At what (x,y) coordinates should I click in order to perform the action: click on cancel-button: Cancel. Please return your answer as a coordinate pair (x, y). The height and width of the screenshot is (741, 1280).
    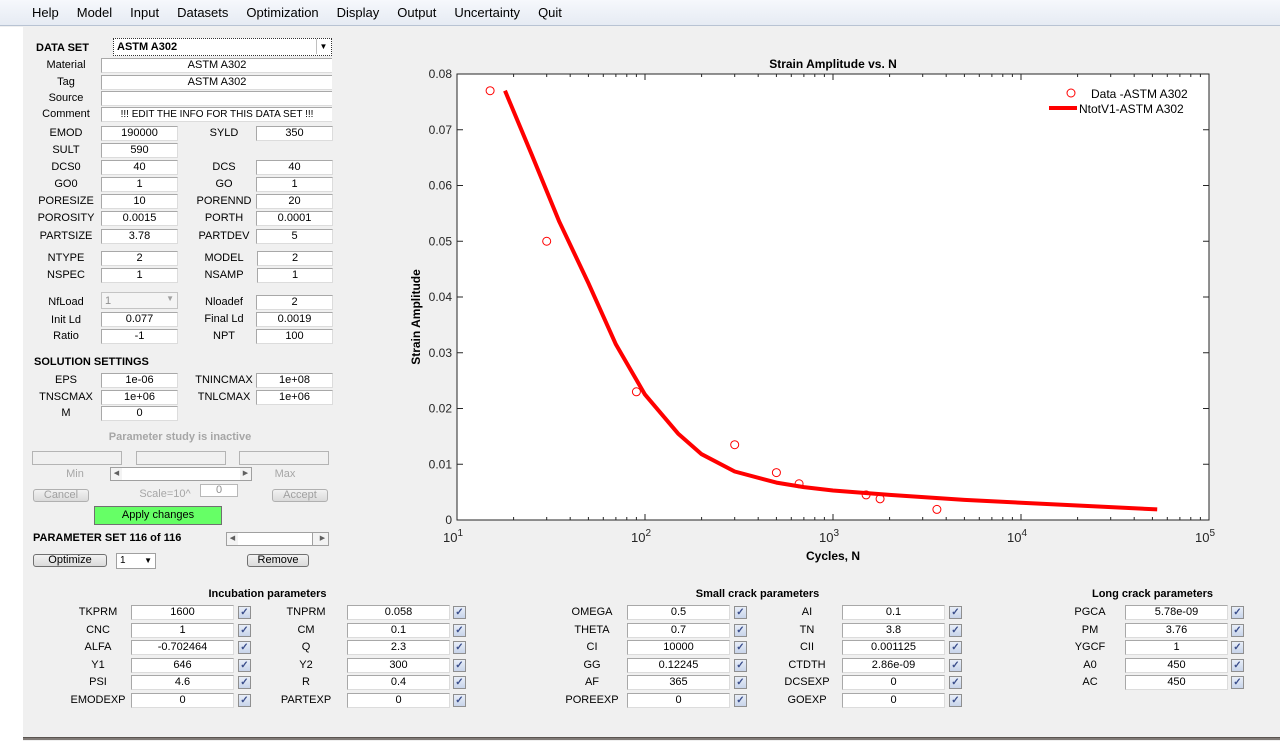
    Looking at the image, I should click on (61, 495).